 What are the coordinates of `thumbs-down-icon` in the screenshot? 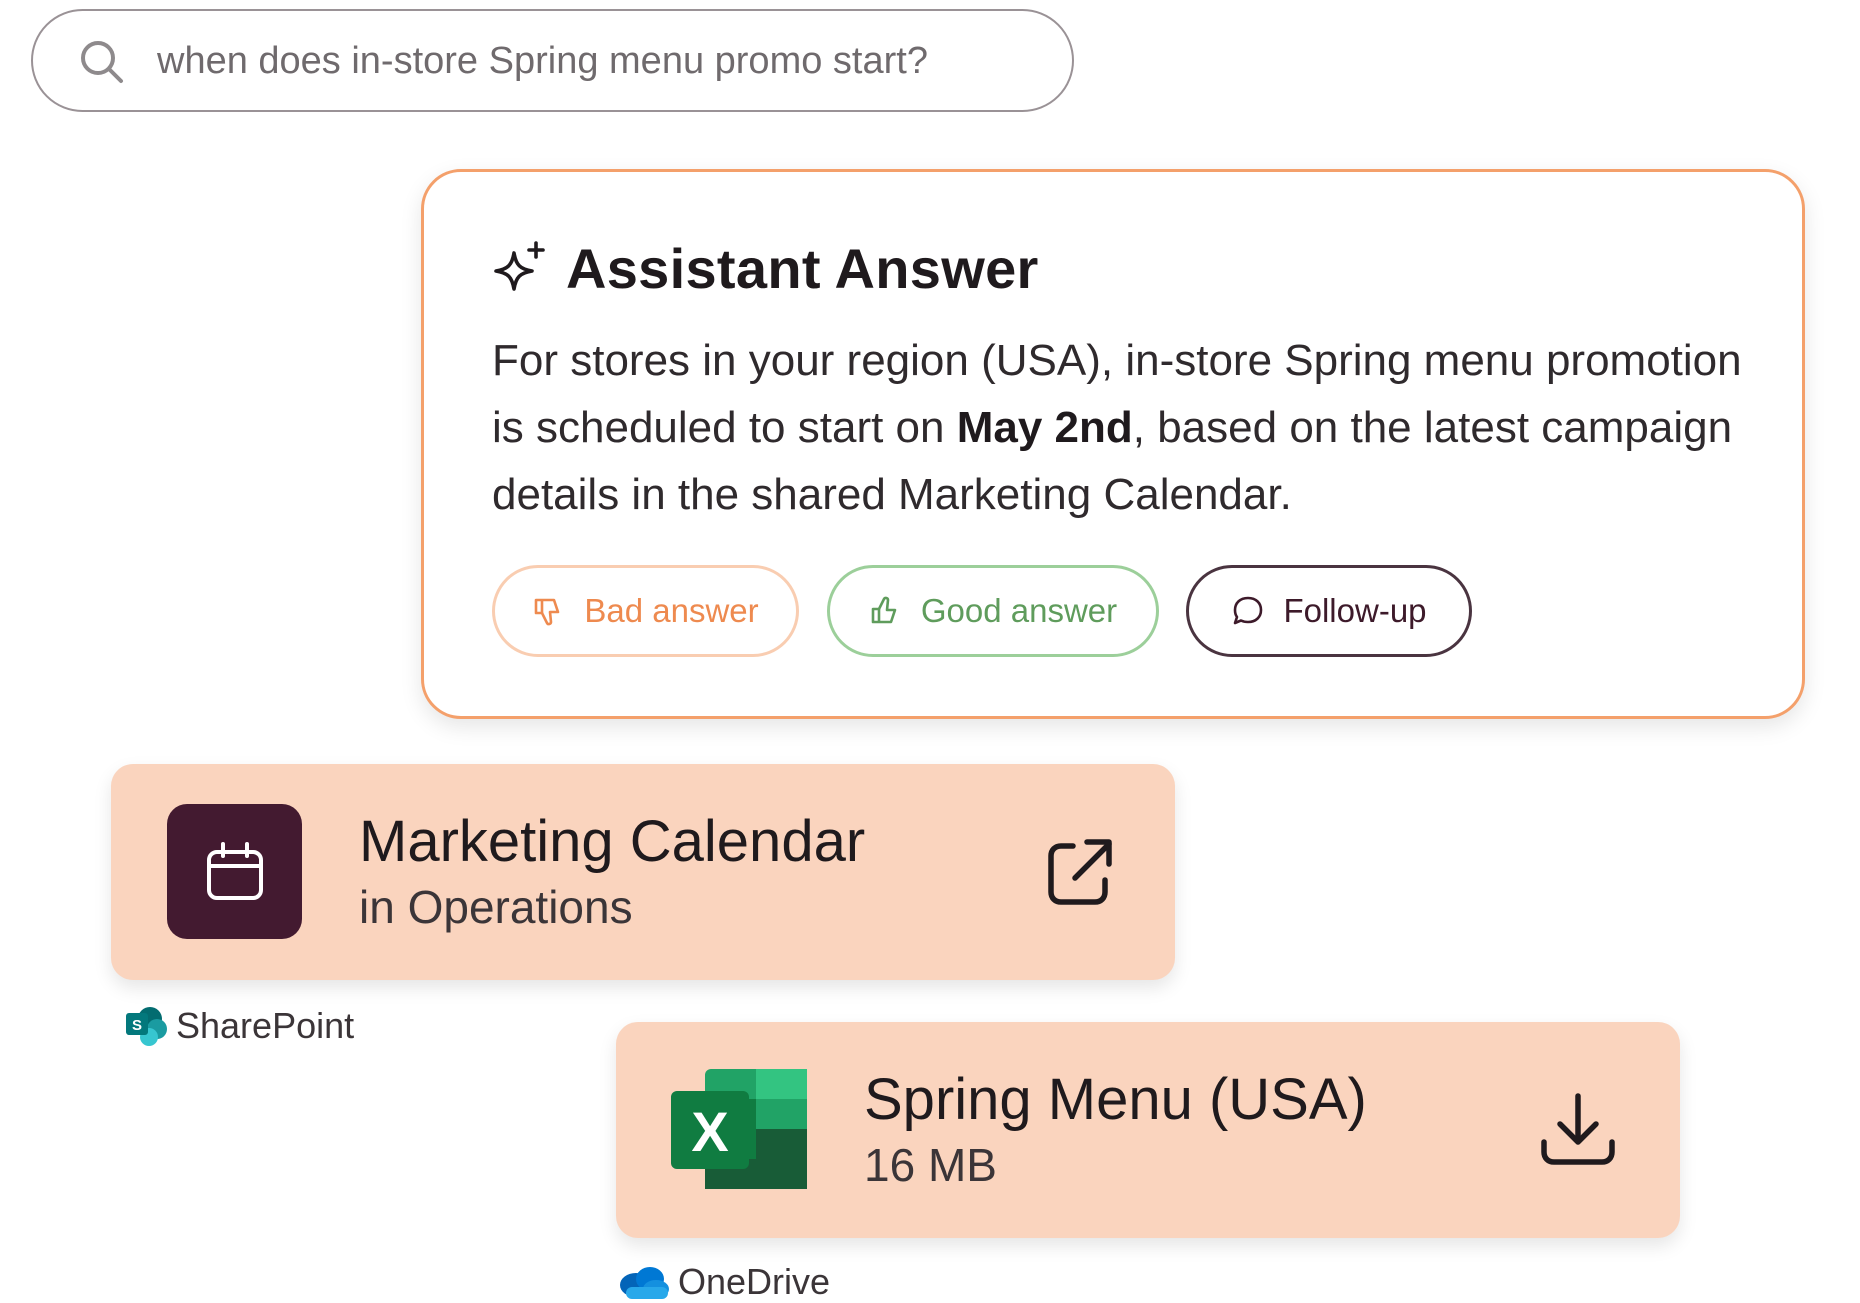 It's located at (547, 612).